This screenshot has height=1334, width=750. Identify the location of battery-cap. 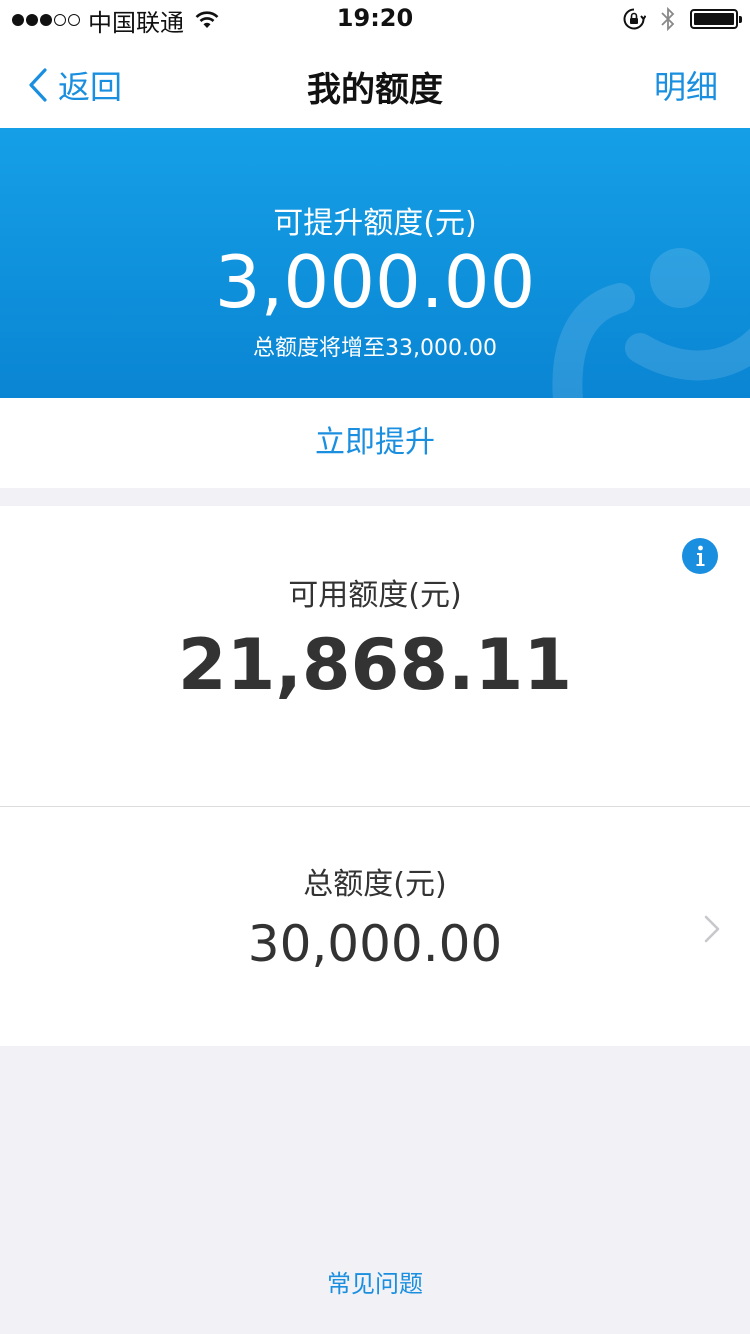
(740, 19).